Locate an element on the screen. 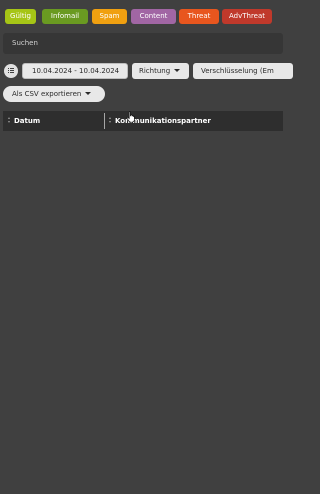 This screenshot has height=494, width=320. tag-infomail: Infomail is located at coordinates (65, 16).